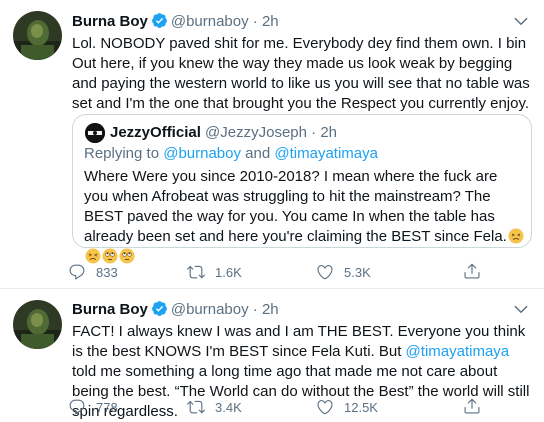 The image size is (544, 422). What do you see at coordinates (258, 153) in the screenshot?
I see `replying-and: and` at bounding box center [258, 153].